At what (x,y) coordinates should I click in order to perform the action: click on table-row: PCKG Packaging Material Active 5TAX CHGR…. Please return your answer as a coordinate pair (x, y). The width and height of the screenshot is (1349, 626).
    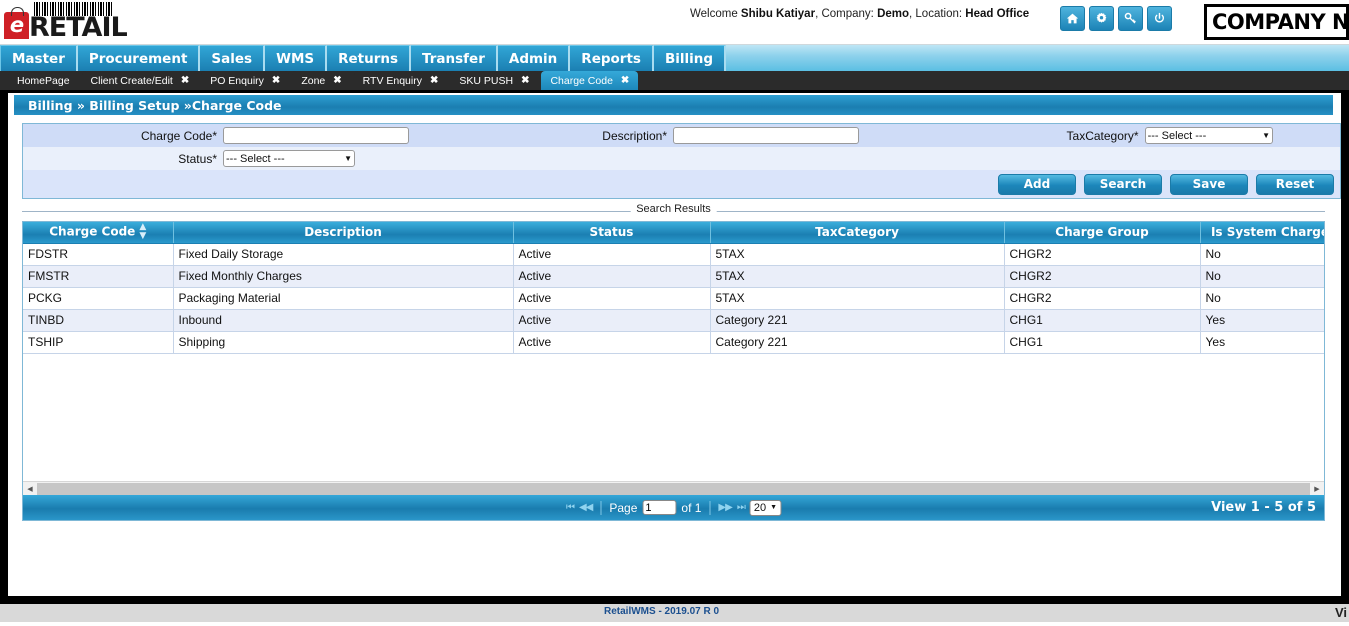
    Looking at the image, I should click on (673, 298).